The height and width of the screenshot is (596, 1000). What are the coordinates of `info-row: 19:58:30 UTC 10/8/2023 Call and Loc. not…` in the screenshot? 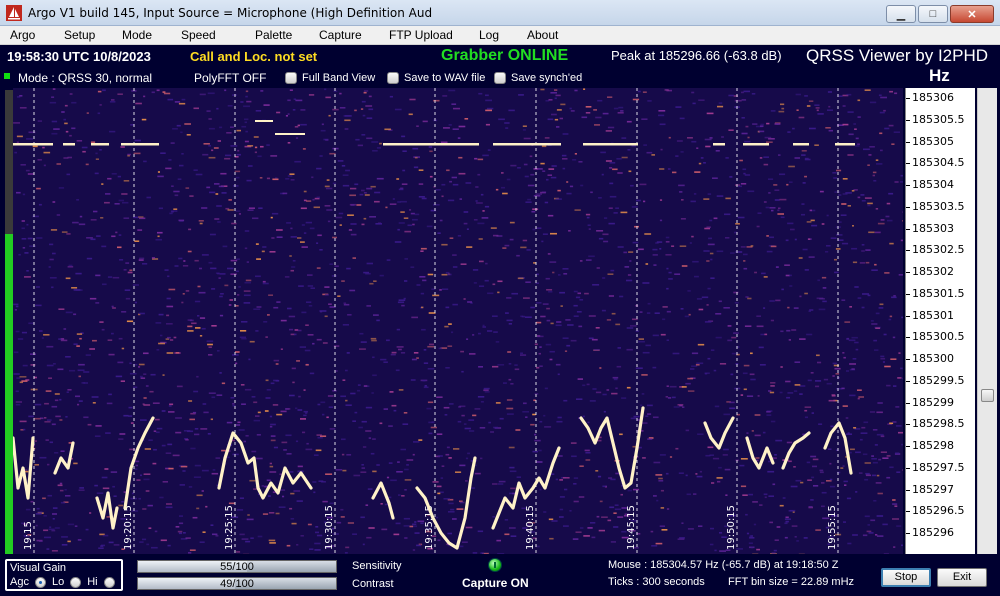 It's located at (500, 57).